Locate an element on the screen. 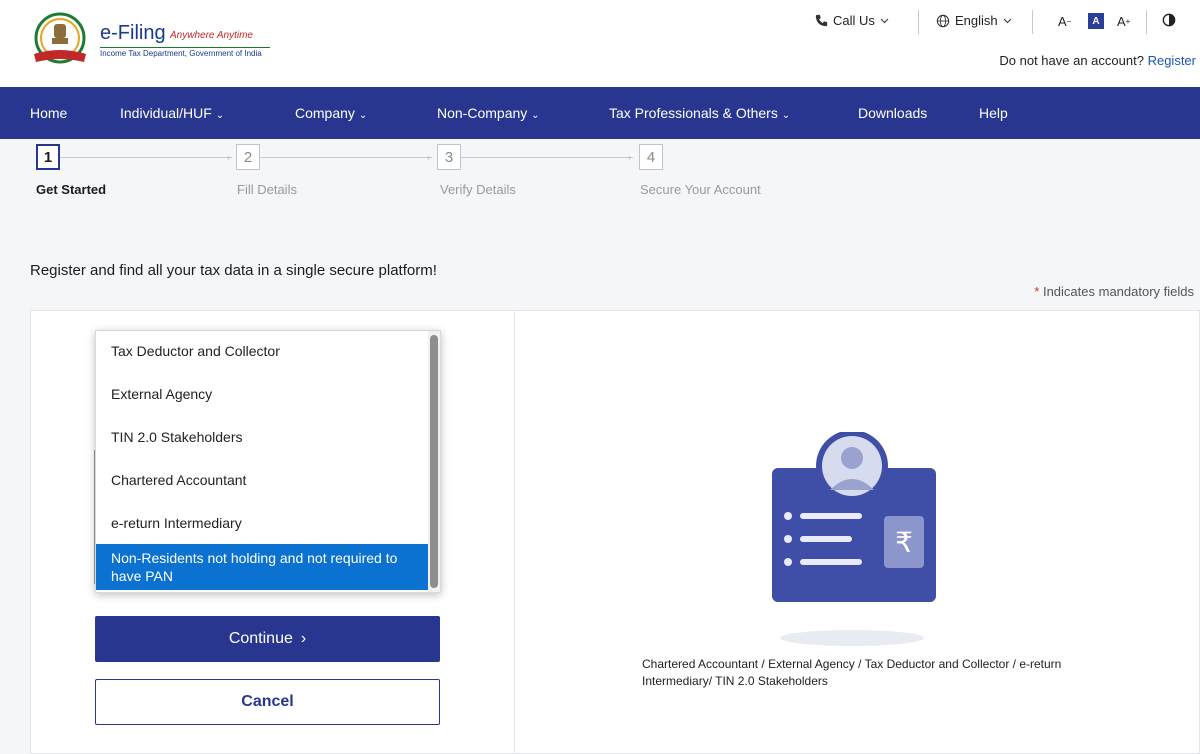  mandatory-note: * Indicates mandatory fields is located at coordinates (1114, 291).